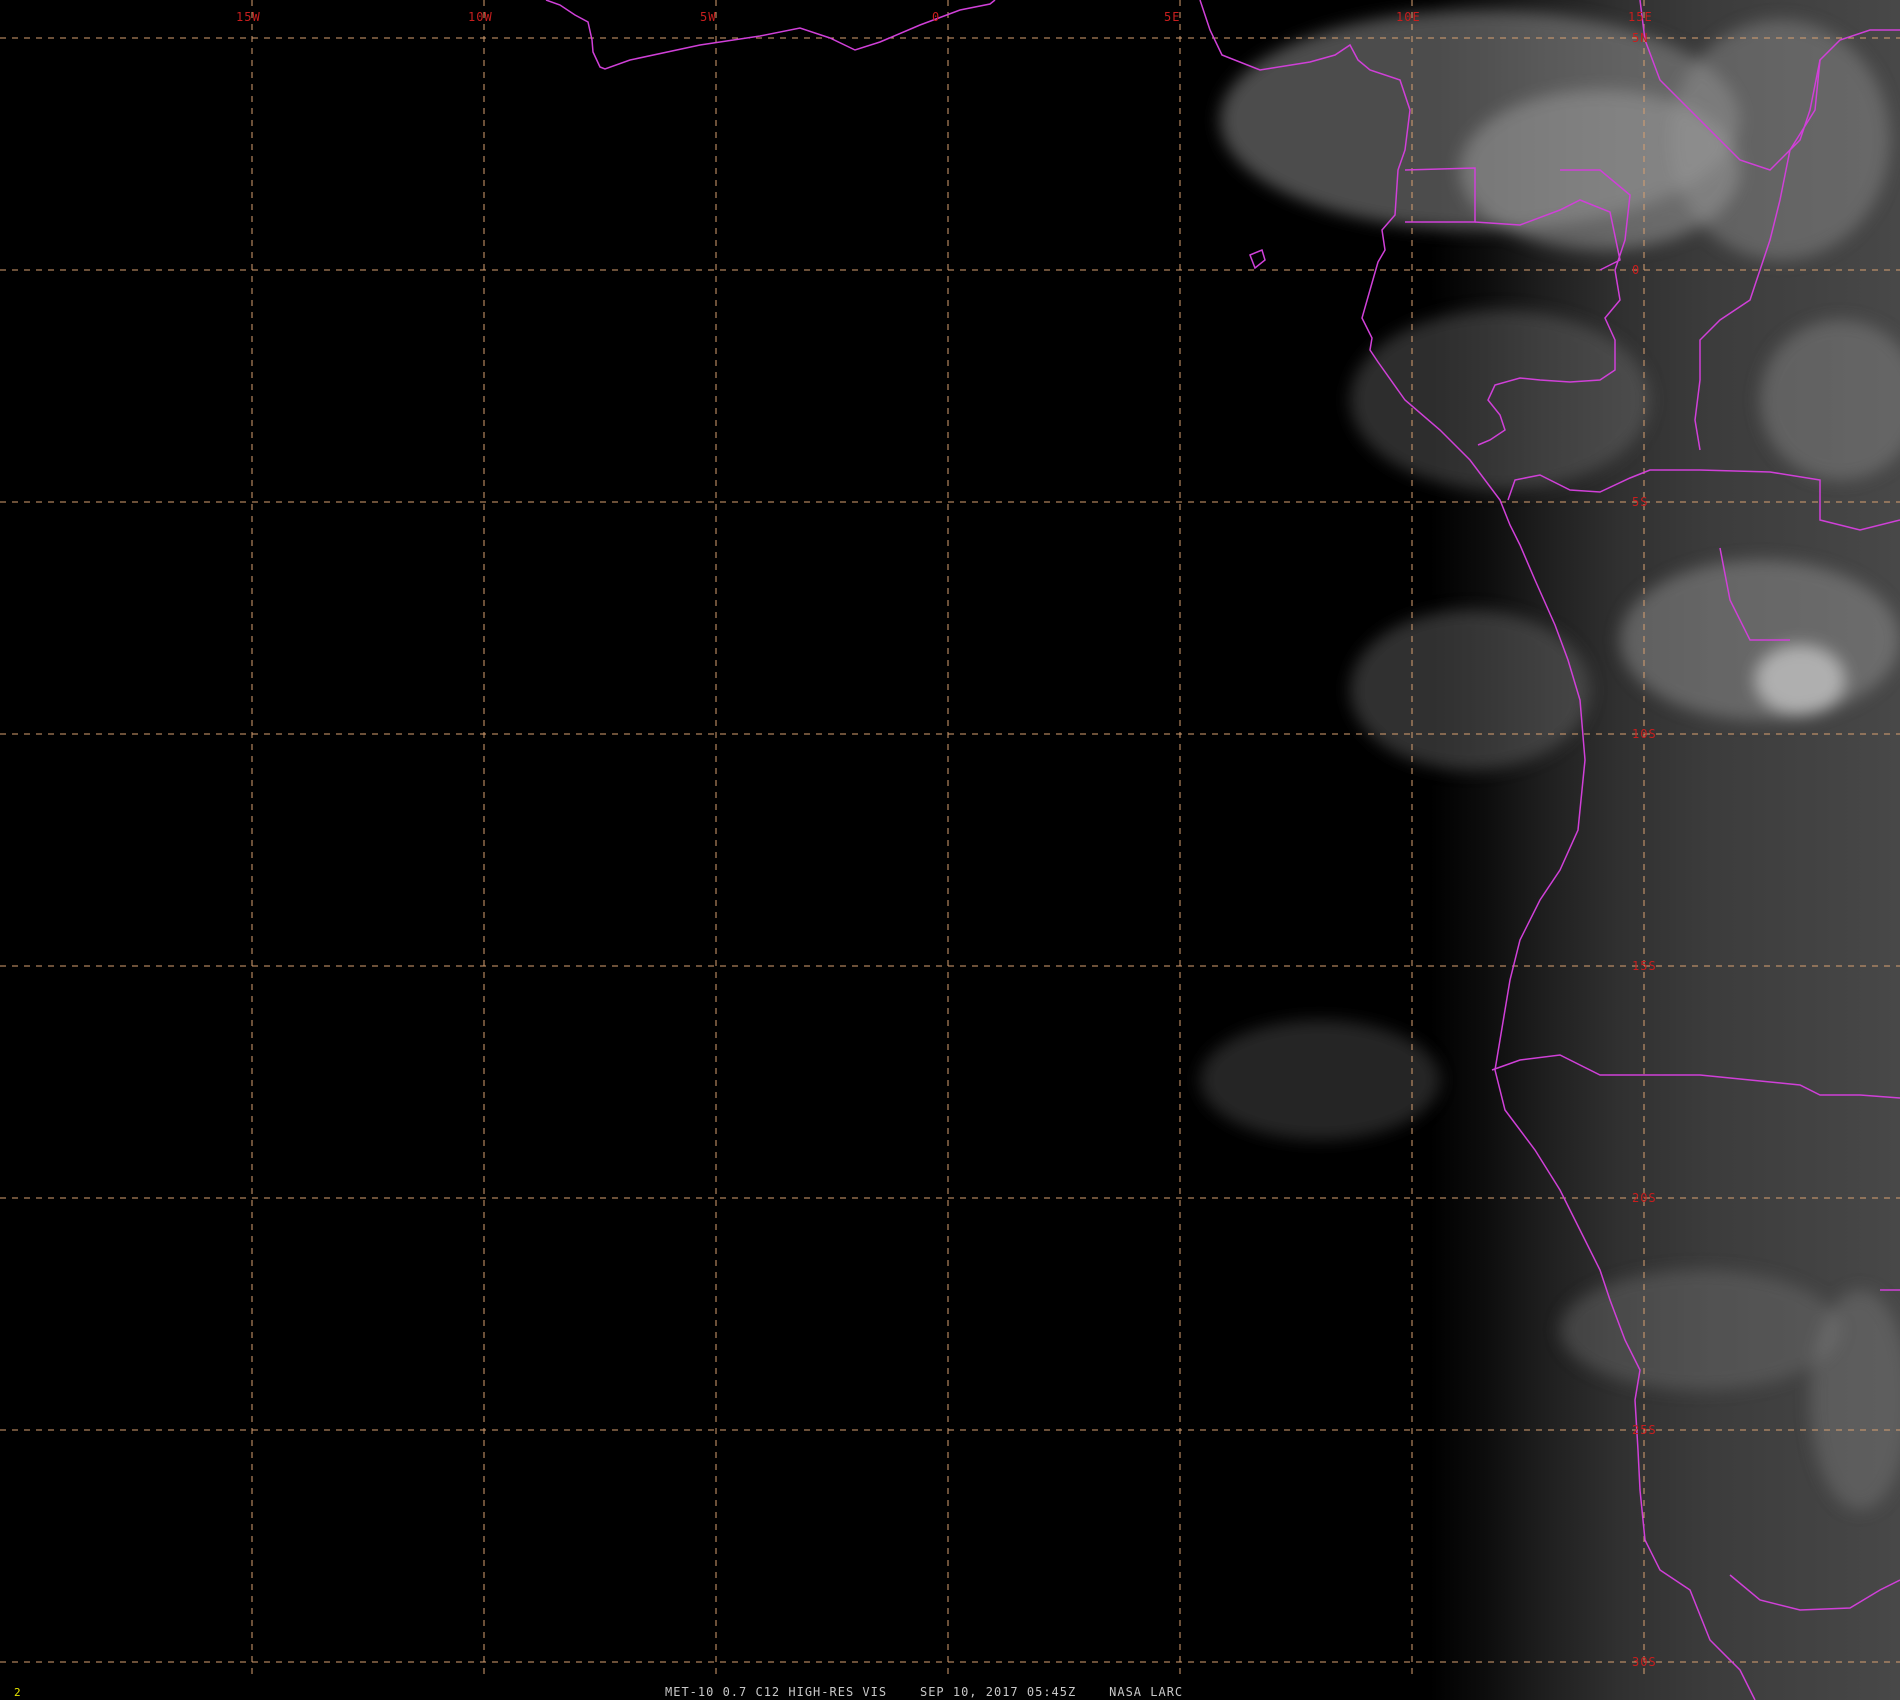  I want to click on frame-number: 2, so click(18, 1692).